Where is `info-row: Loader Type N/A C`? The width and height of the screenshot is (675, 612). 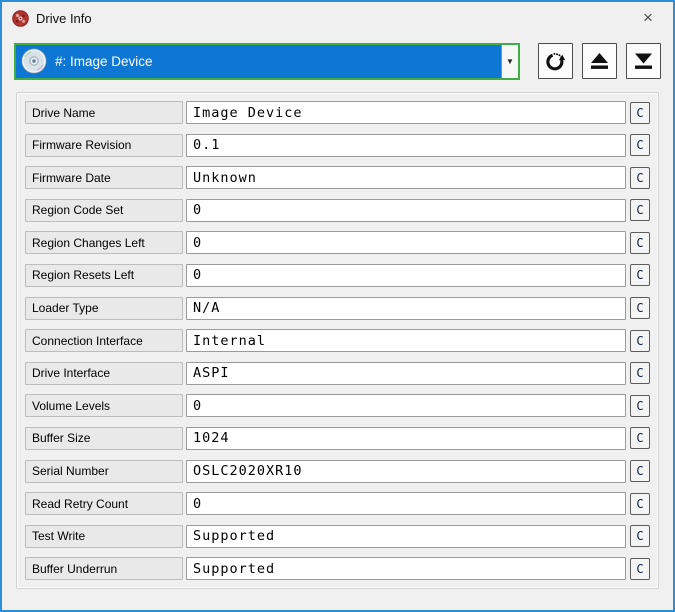 info-row: Loader Type N/A C is located at coordinates (337, 308).